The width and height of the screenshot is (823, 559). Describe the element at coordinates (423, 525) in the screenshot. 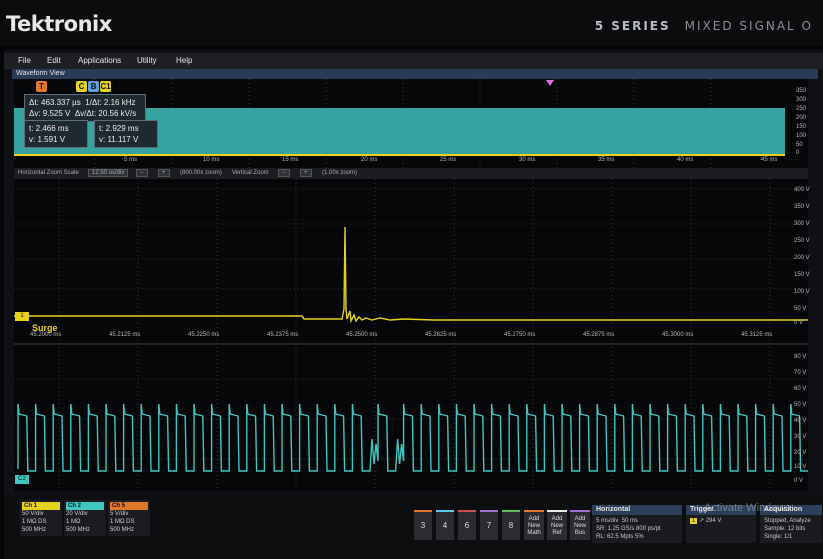

I see `channel-3-button: 3` at that location.